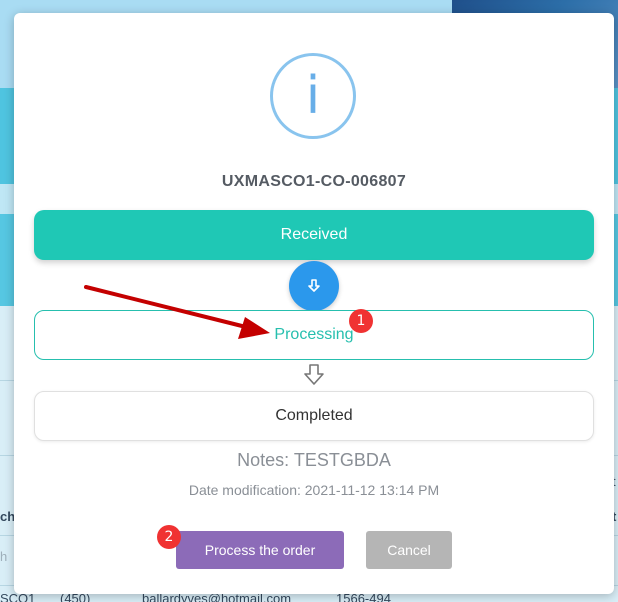 Image resolution: width=618 pixels, height=602 pixels. I want to click on order-notes: Notes: TESTGBDA, so click(314, 460).